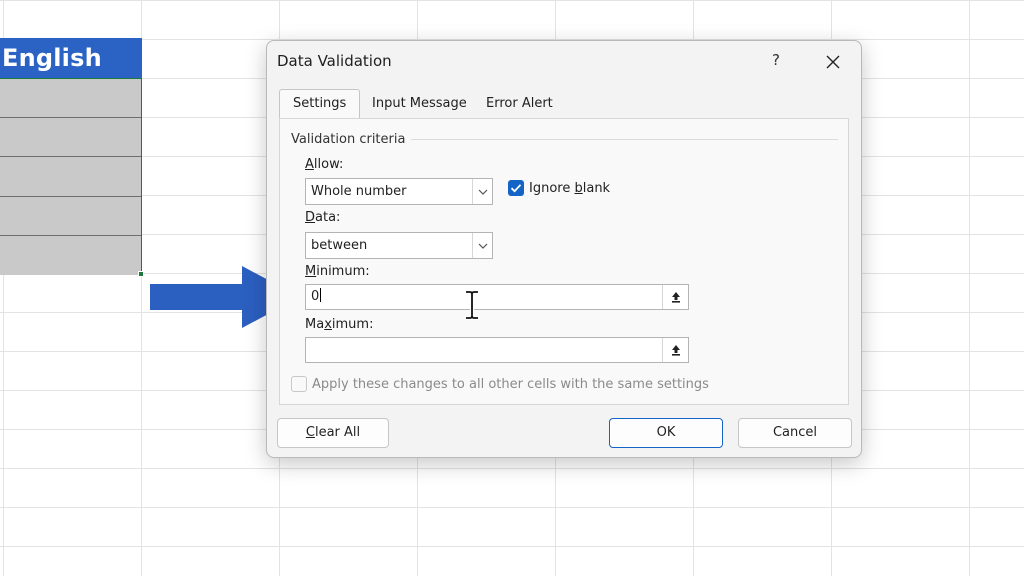 The height and width of the screenshot is (576, 1024). Describe the element at coordinates (624, 139) in the screenshot. I see `group-divider` at that location.